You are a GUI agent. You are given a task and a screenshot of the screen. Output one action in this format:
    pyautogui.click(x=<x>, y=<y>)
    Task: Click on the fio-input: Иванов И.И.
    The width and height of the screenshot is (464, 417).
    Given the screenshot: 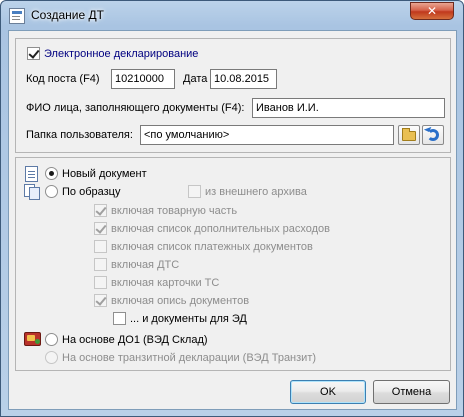 What is the action you would take?
    pyautogui.click(x=348, y=108)
    